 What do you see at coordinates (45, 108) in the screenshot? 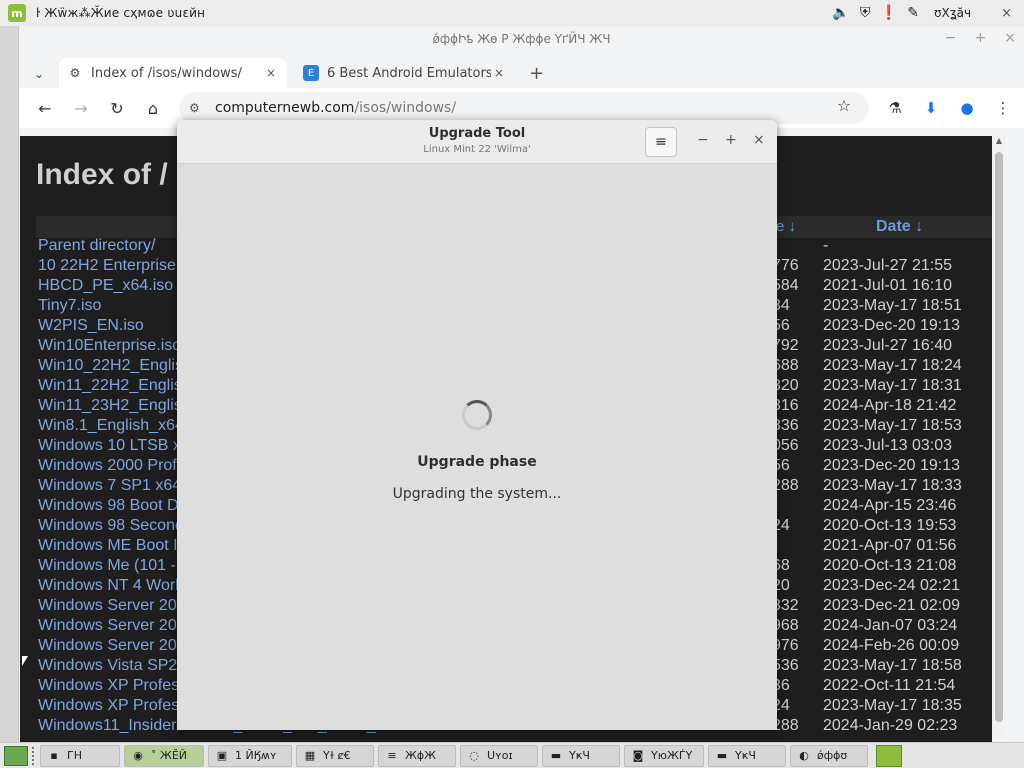
I see `back-button: ←` at bounding box center [45, 108].